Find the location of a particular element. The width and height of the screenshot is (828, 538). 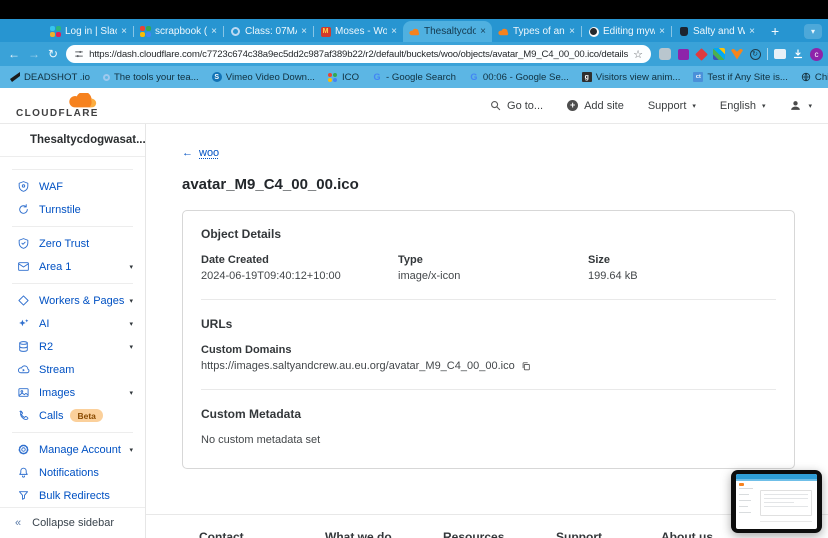

purple-extension-icon is located at coordinates (683, 54).